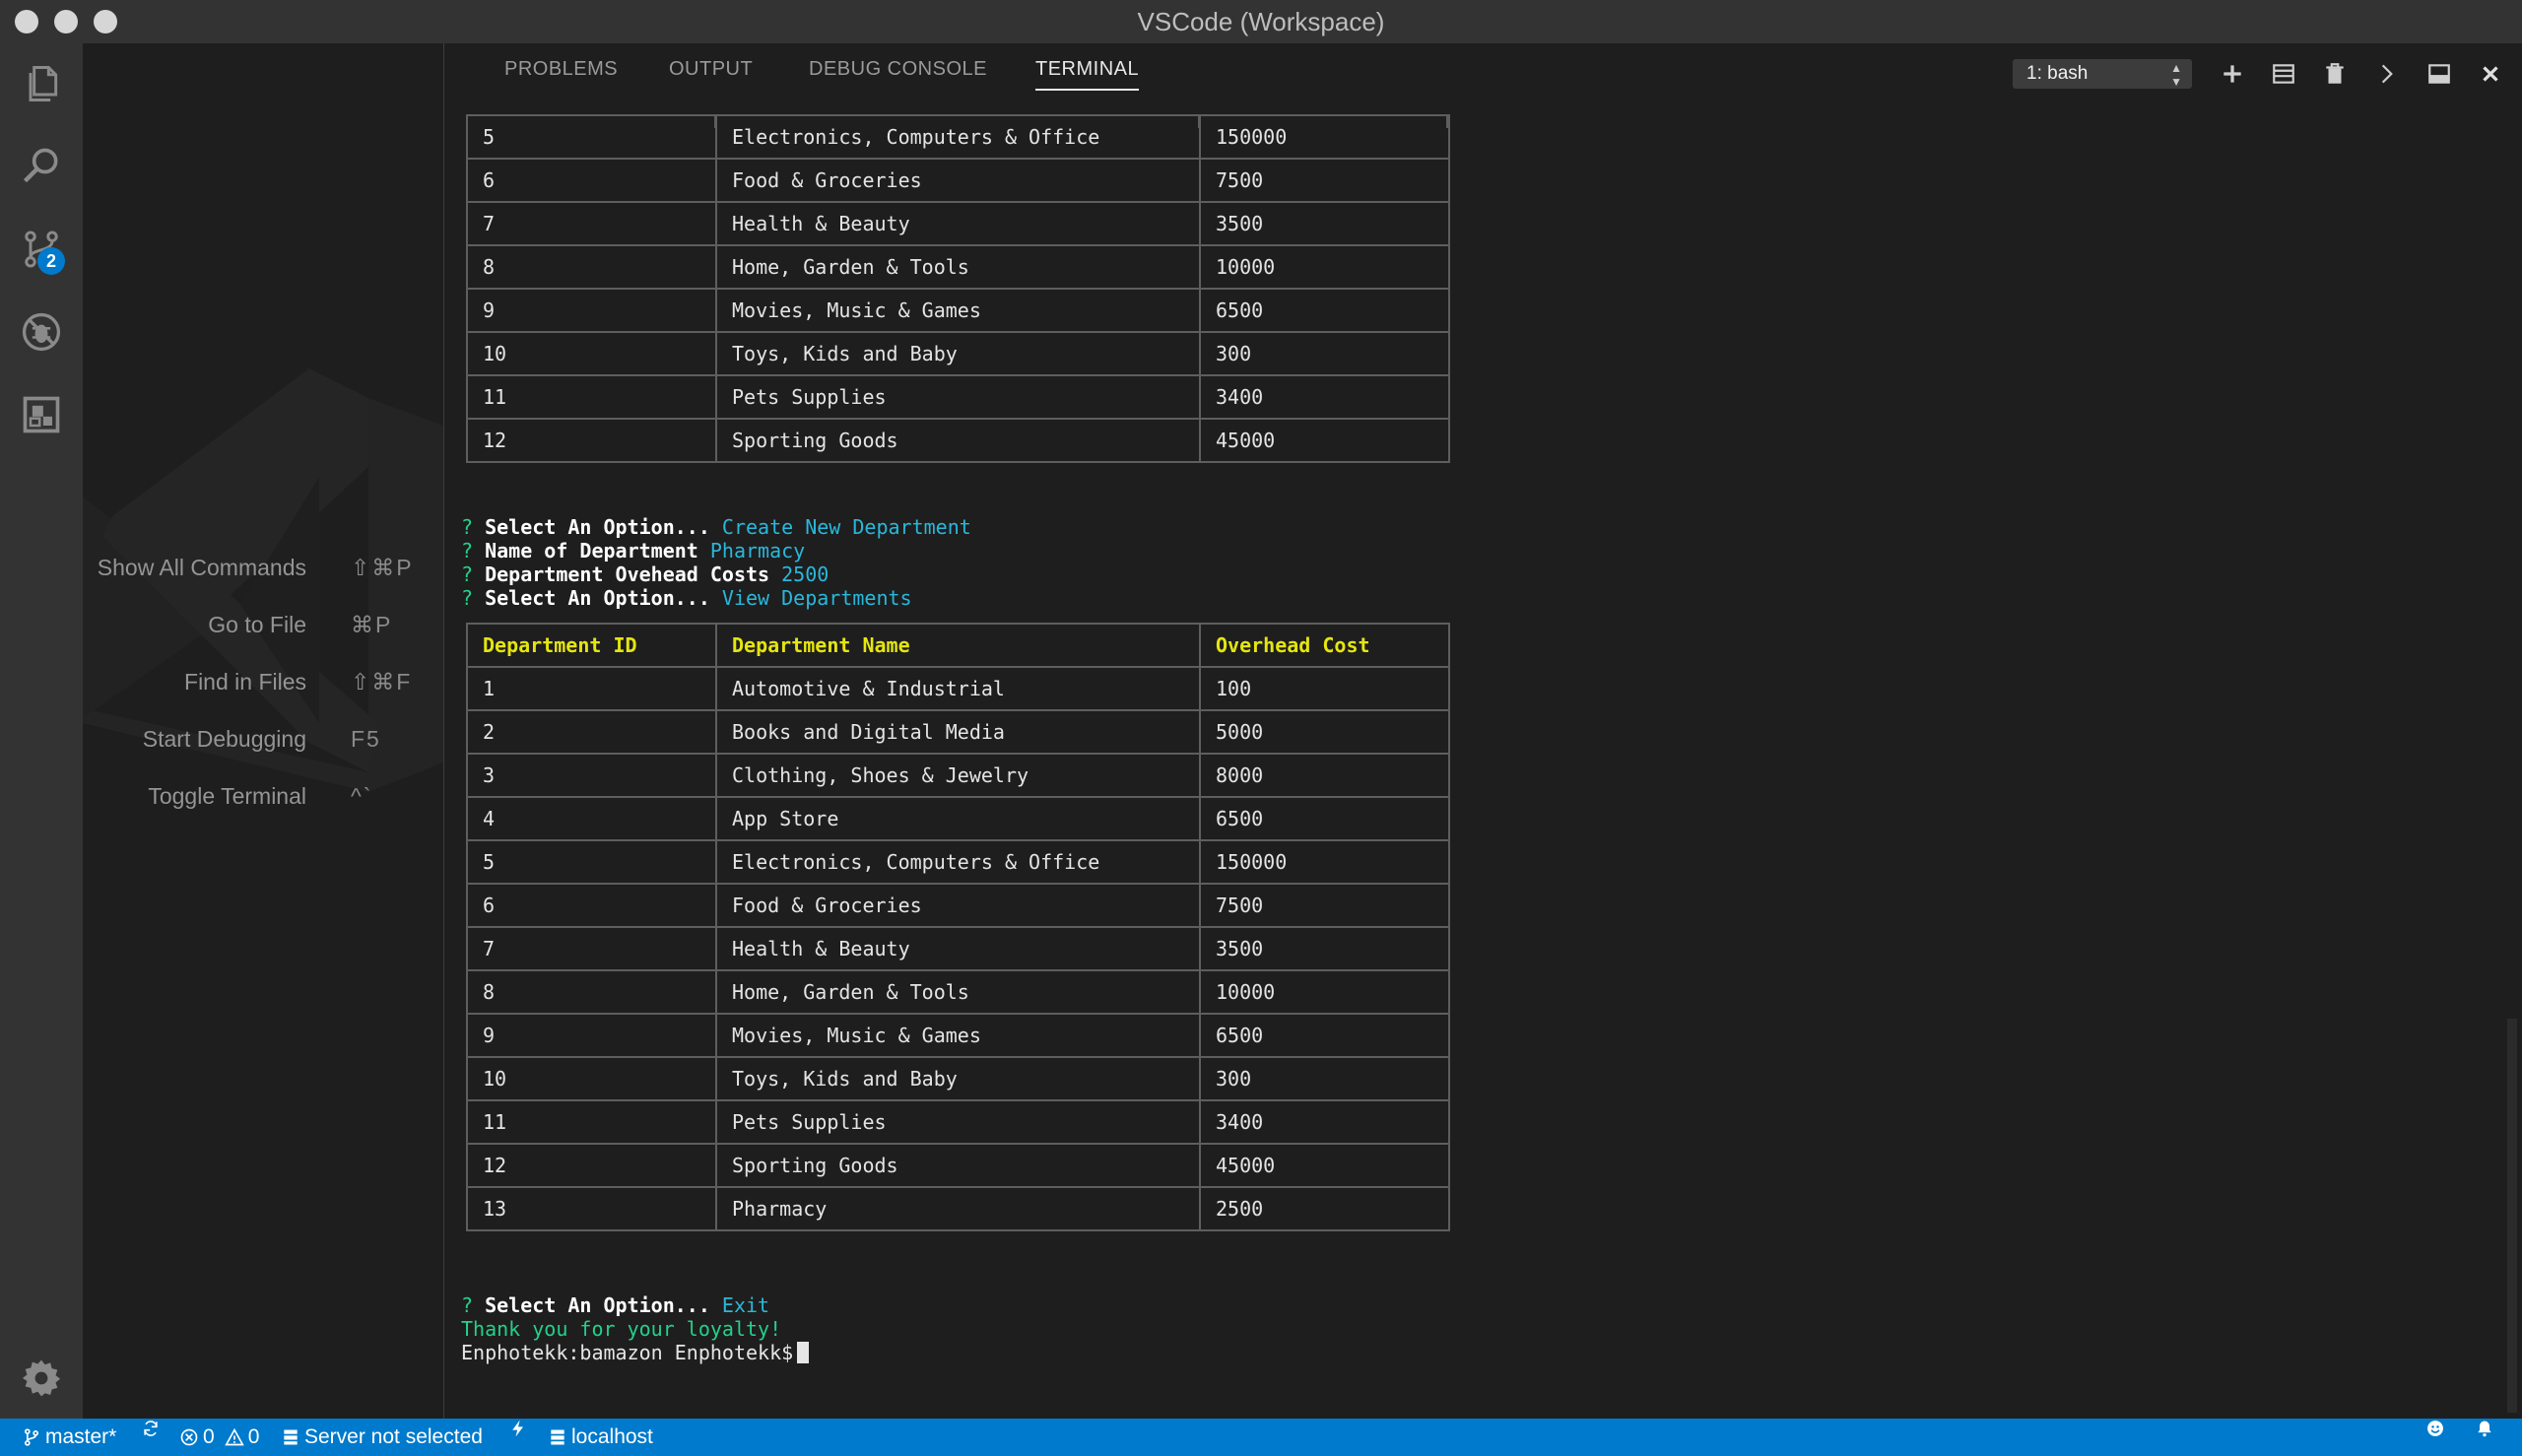 The width and height of the screenshot is (2522, 1456). I want to click on prompt-answer: Exit, so click(745, 1305).